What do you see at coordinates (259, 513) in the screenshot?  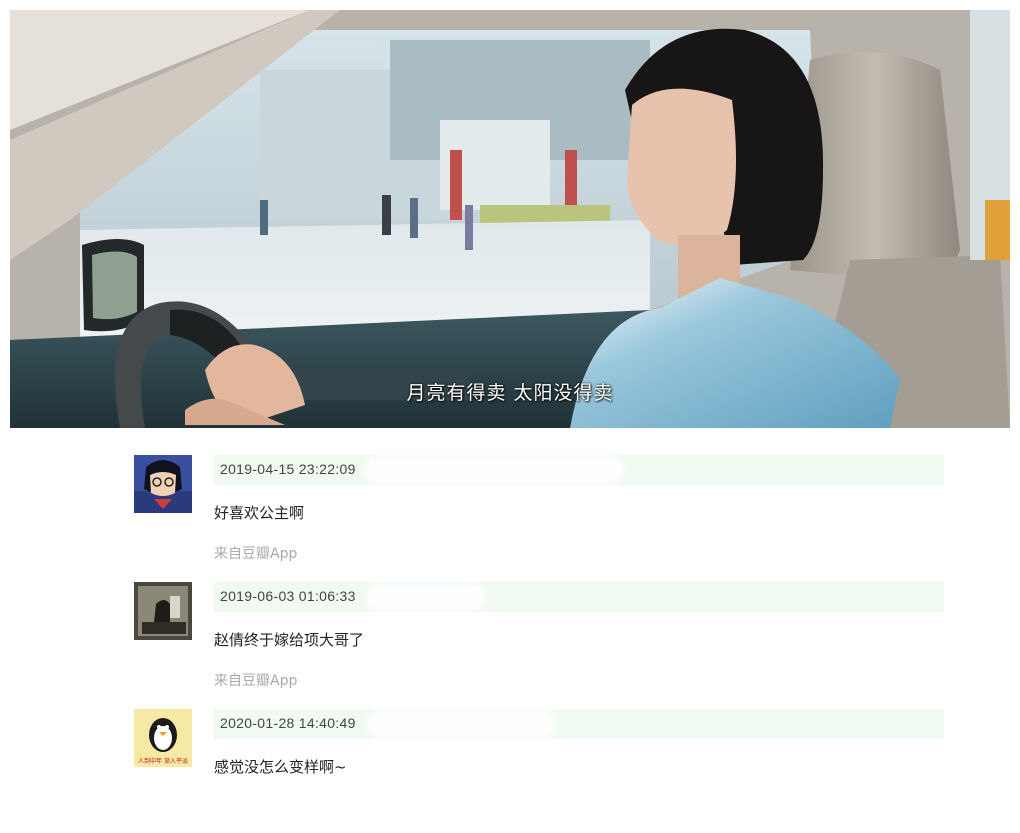 I see `comment-text: 好喜欢公主啊` at bounding box center [259, 513].